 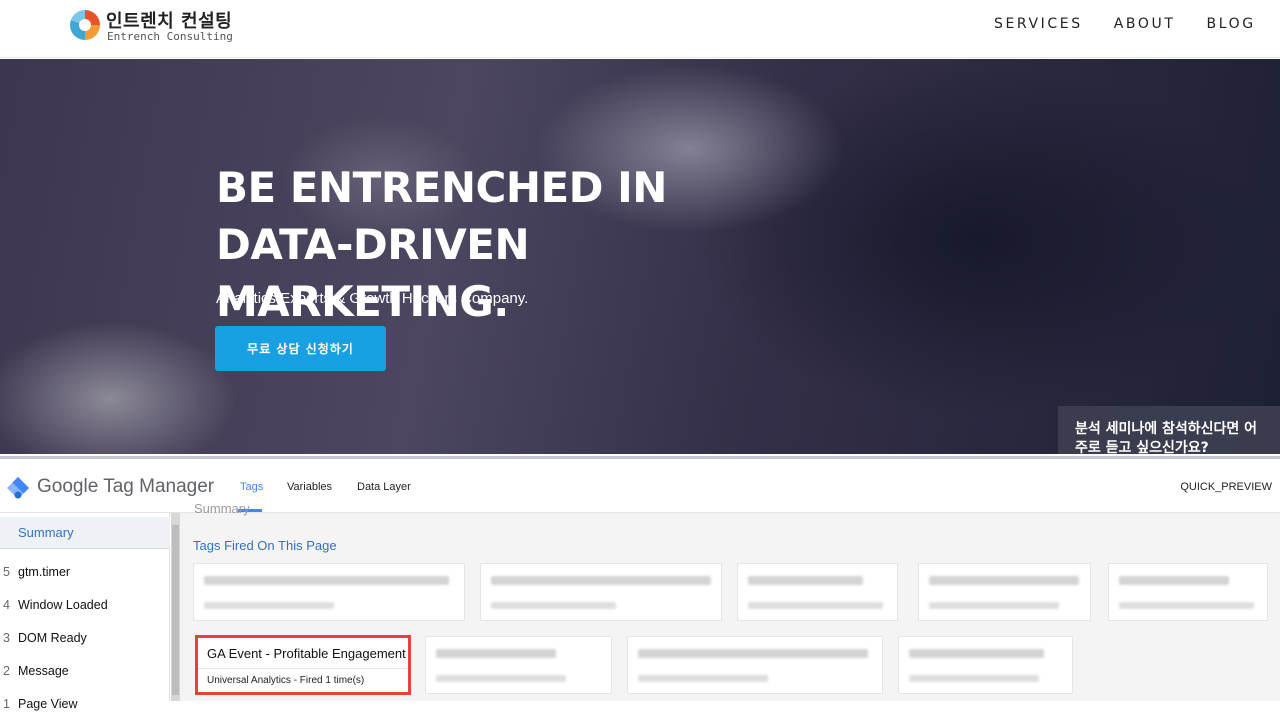 I want to click on tab-variables: Variables, so click(x=309, y=487).